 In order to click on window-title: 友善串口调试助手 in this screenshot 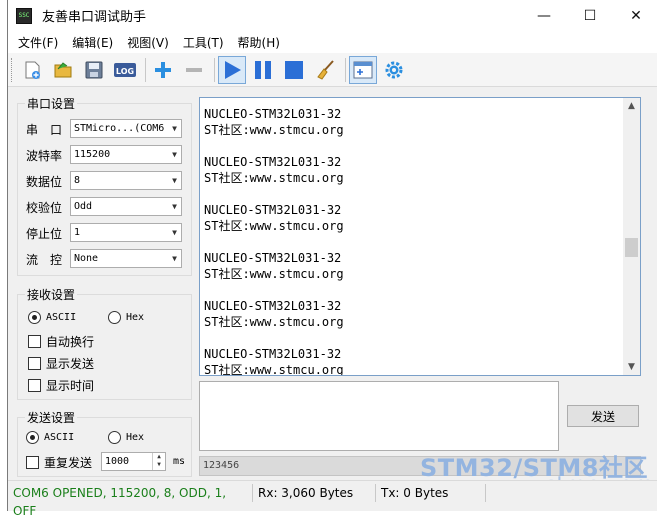, I will do `click(94, 17)`.